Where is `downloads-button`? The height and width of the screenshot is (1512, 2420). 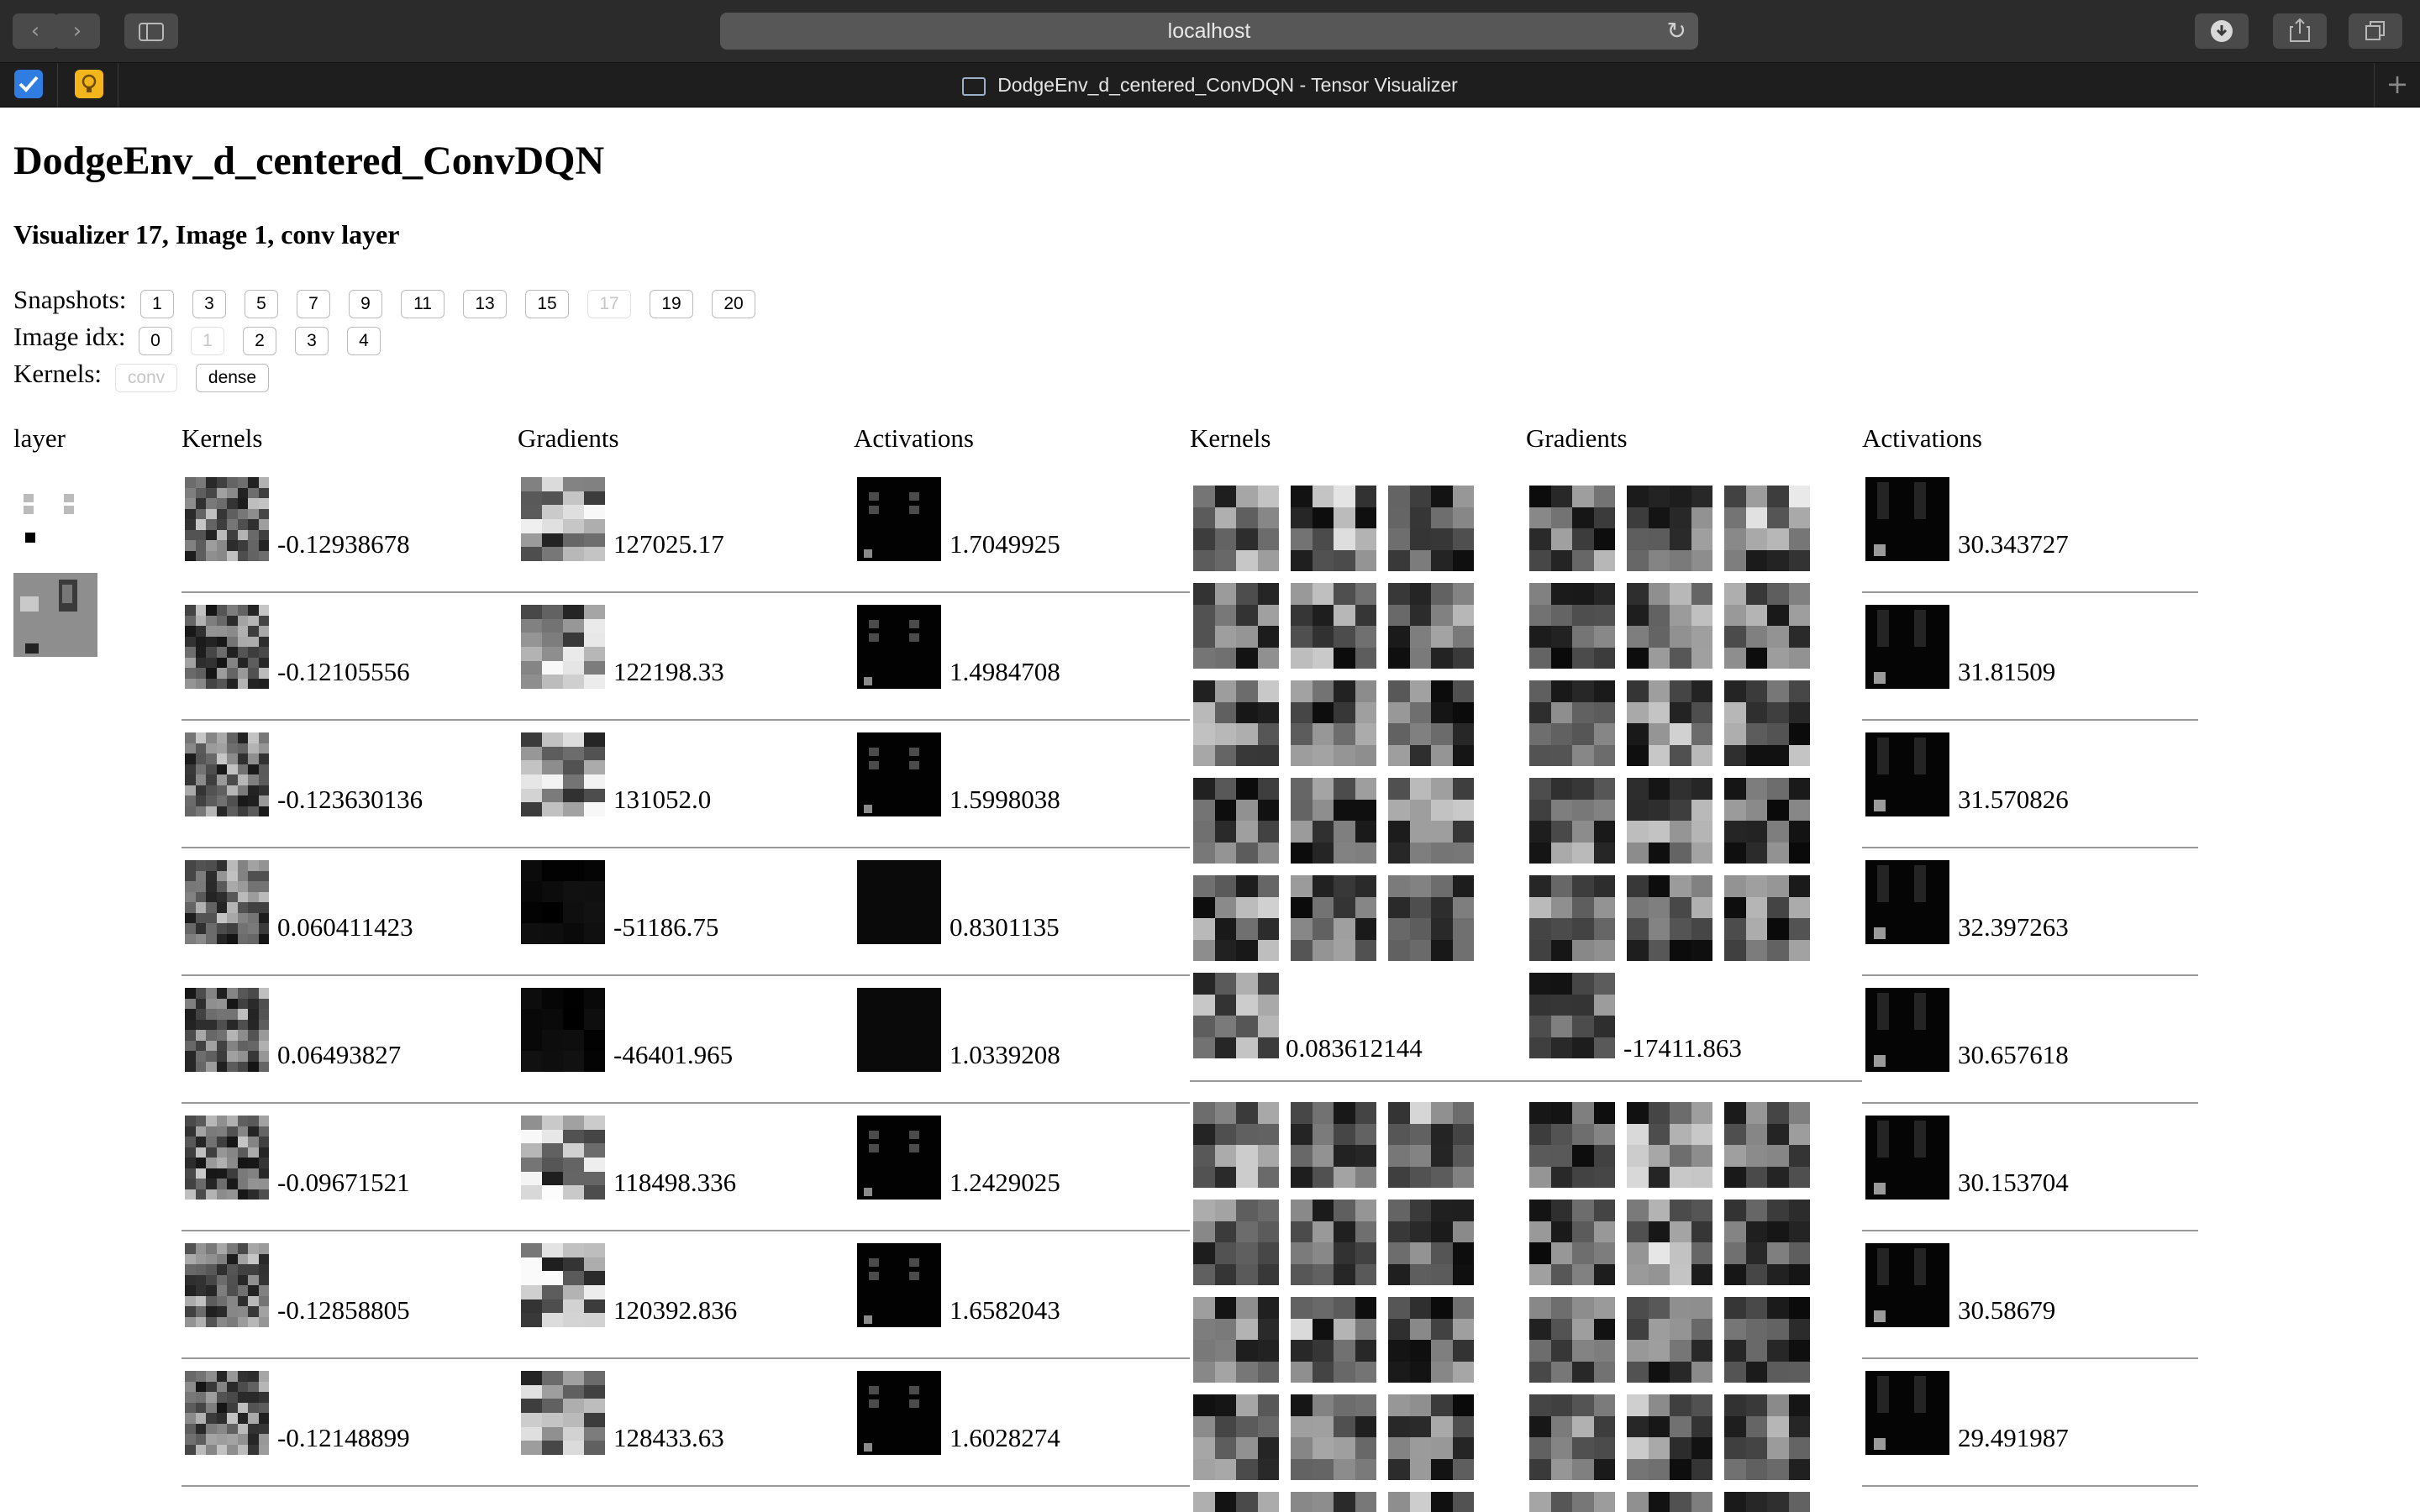 downloads-button is located at coordinates (2222, 31).